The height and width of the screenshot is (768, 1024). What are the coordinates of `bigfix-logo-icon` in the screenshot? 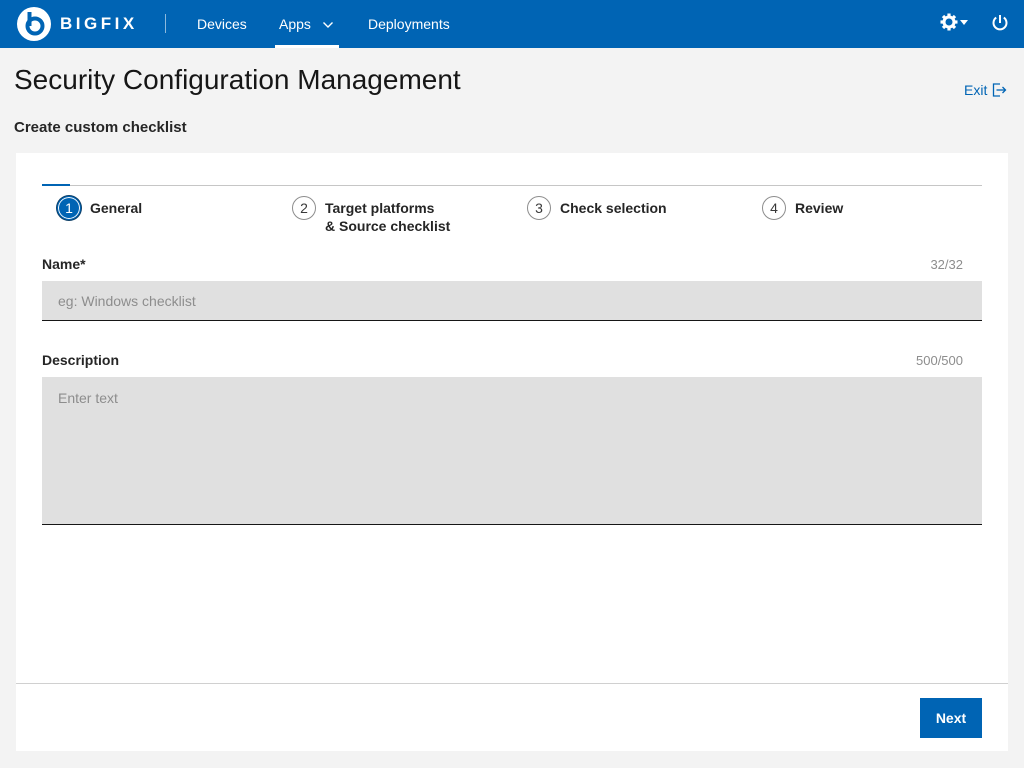 It's located at (34, 24).